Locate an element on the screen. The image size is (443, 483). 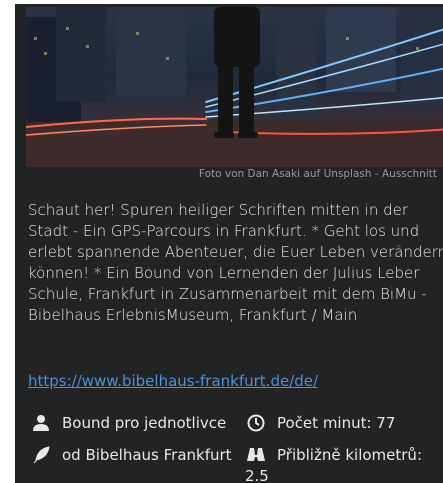
distance: Přibližně kilometrů: is located at coordinates (333, 455).